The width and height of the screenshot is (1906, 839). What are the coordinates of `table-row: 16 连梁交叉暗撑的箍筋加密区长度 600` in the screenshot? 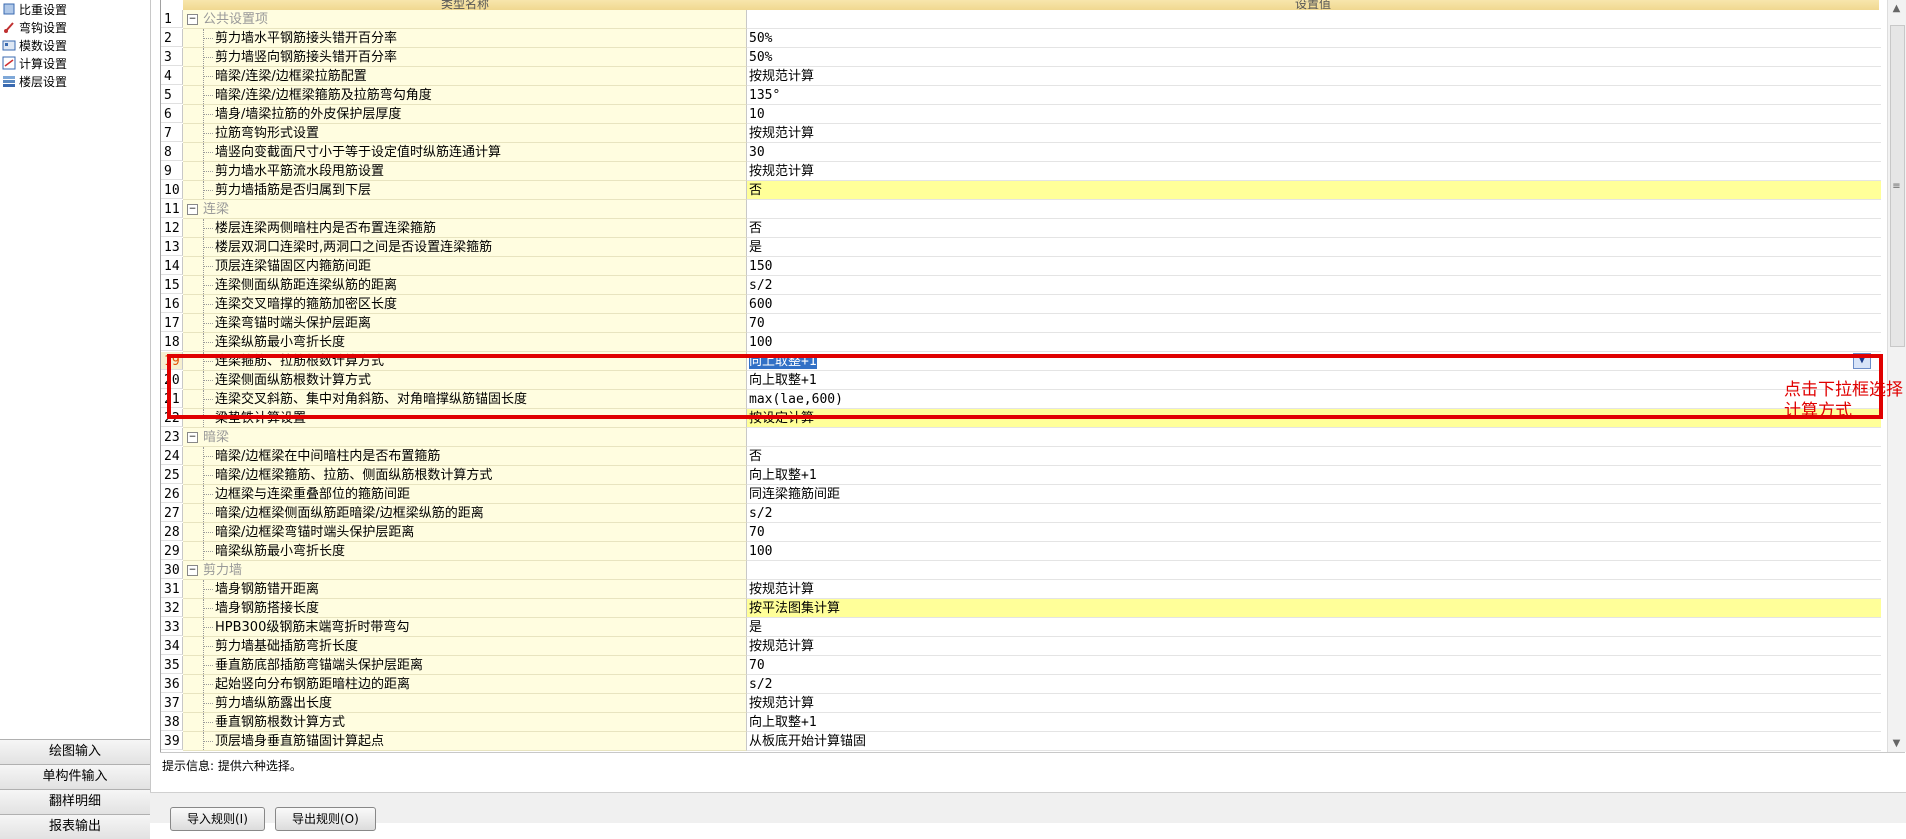 It's located at (1021, 304).